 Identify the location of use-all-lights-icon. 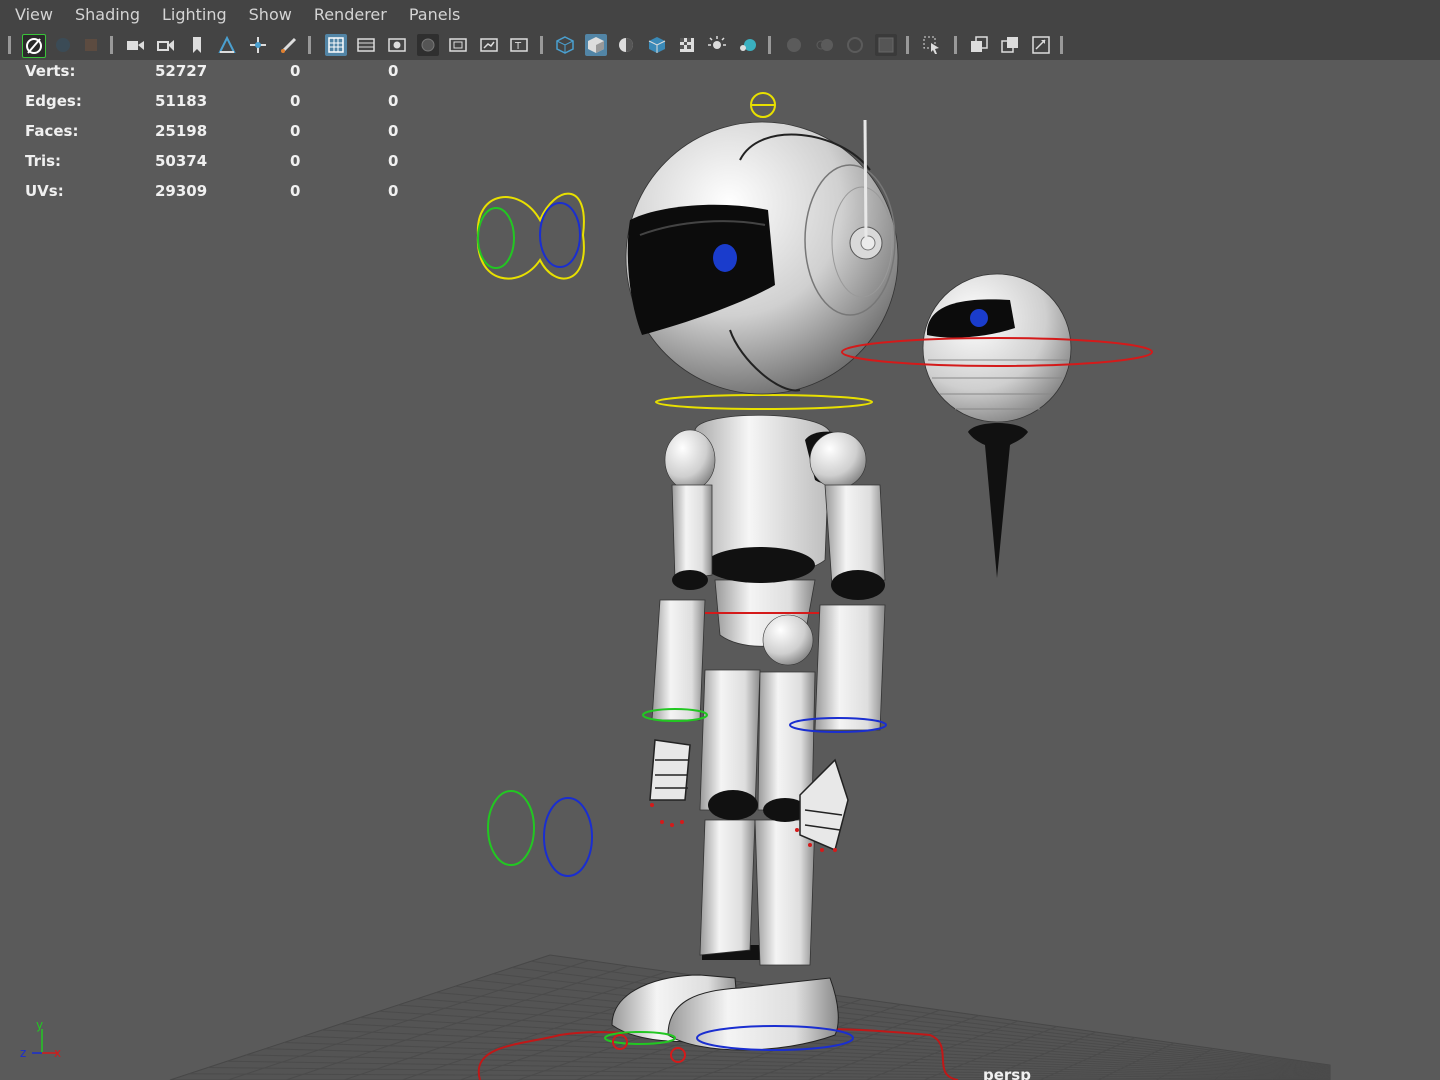
(657, 45).